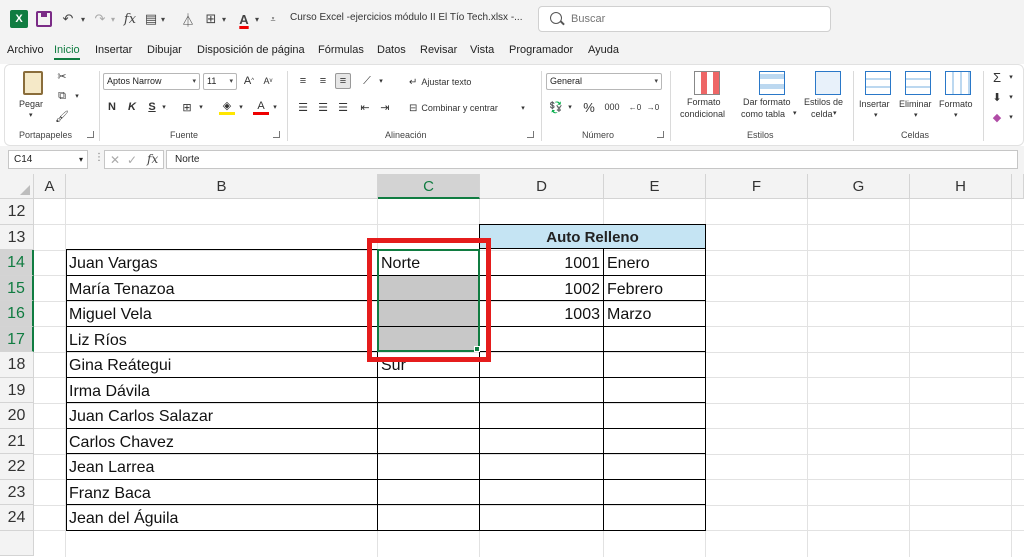 The image size is (1024, 557). I want to click on row-header-17: 17, so click(17, 339).